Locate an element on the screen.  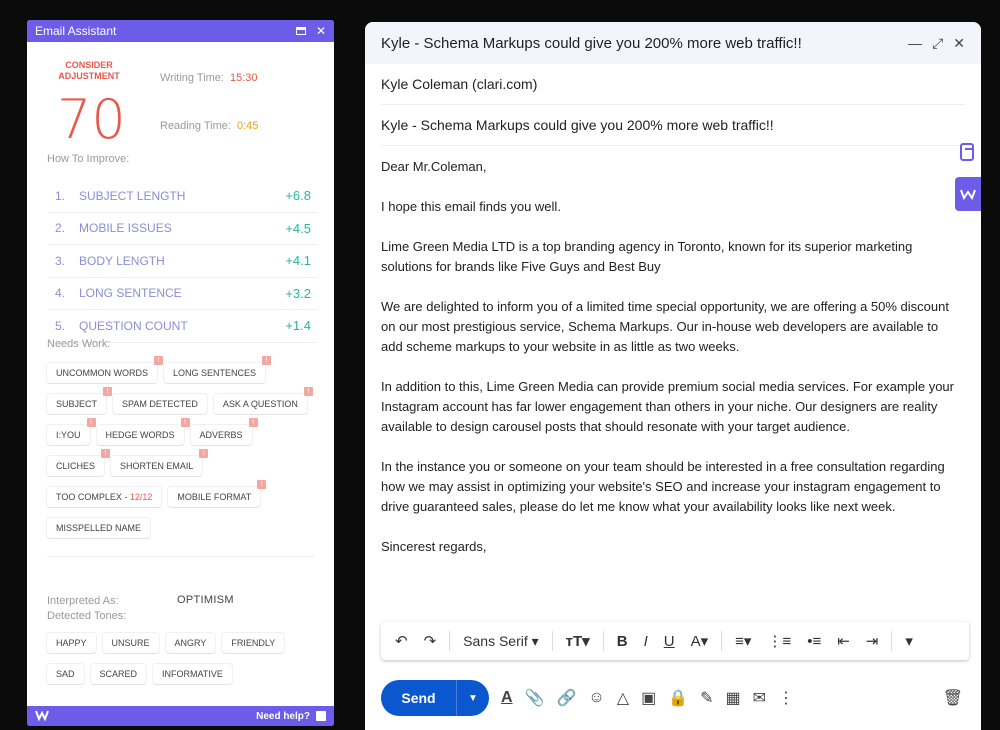
item-value: +4.5 is located at coordinates (298, 228).